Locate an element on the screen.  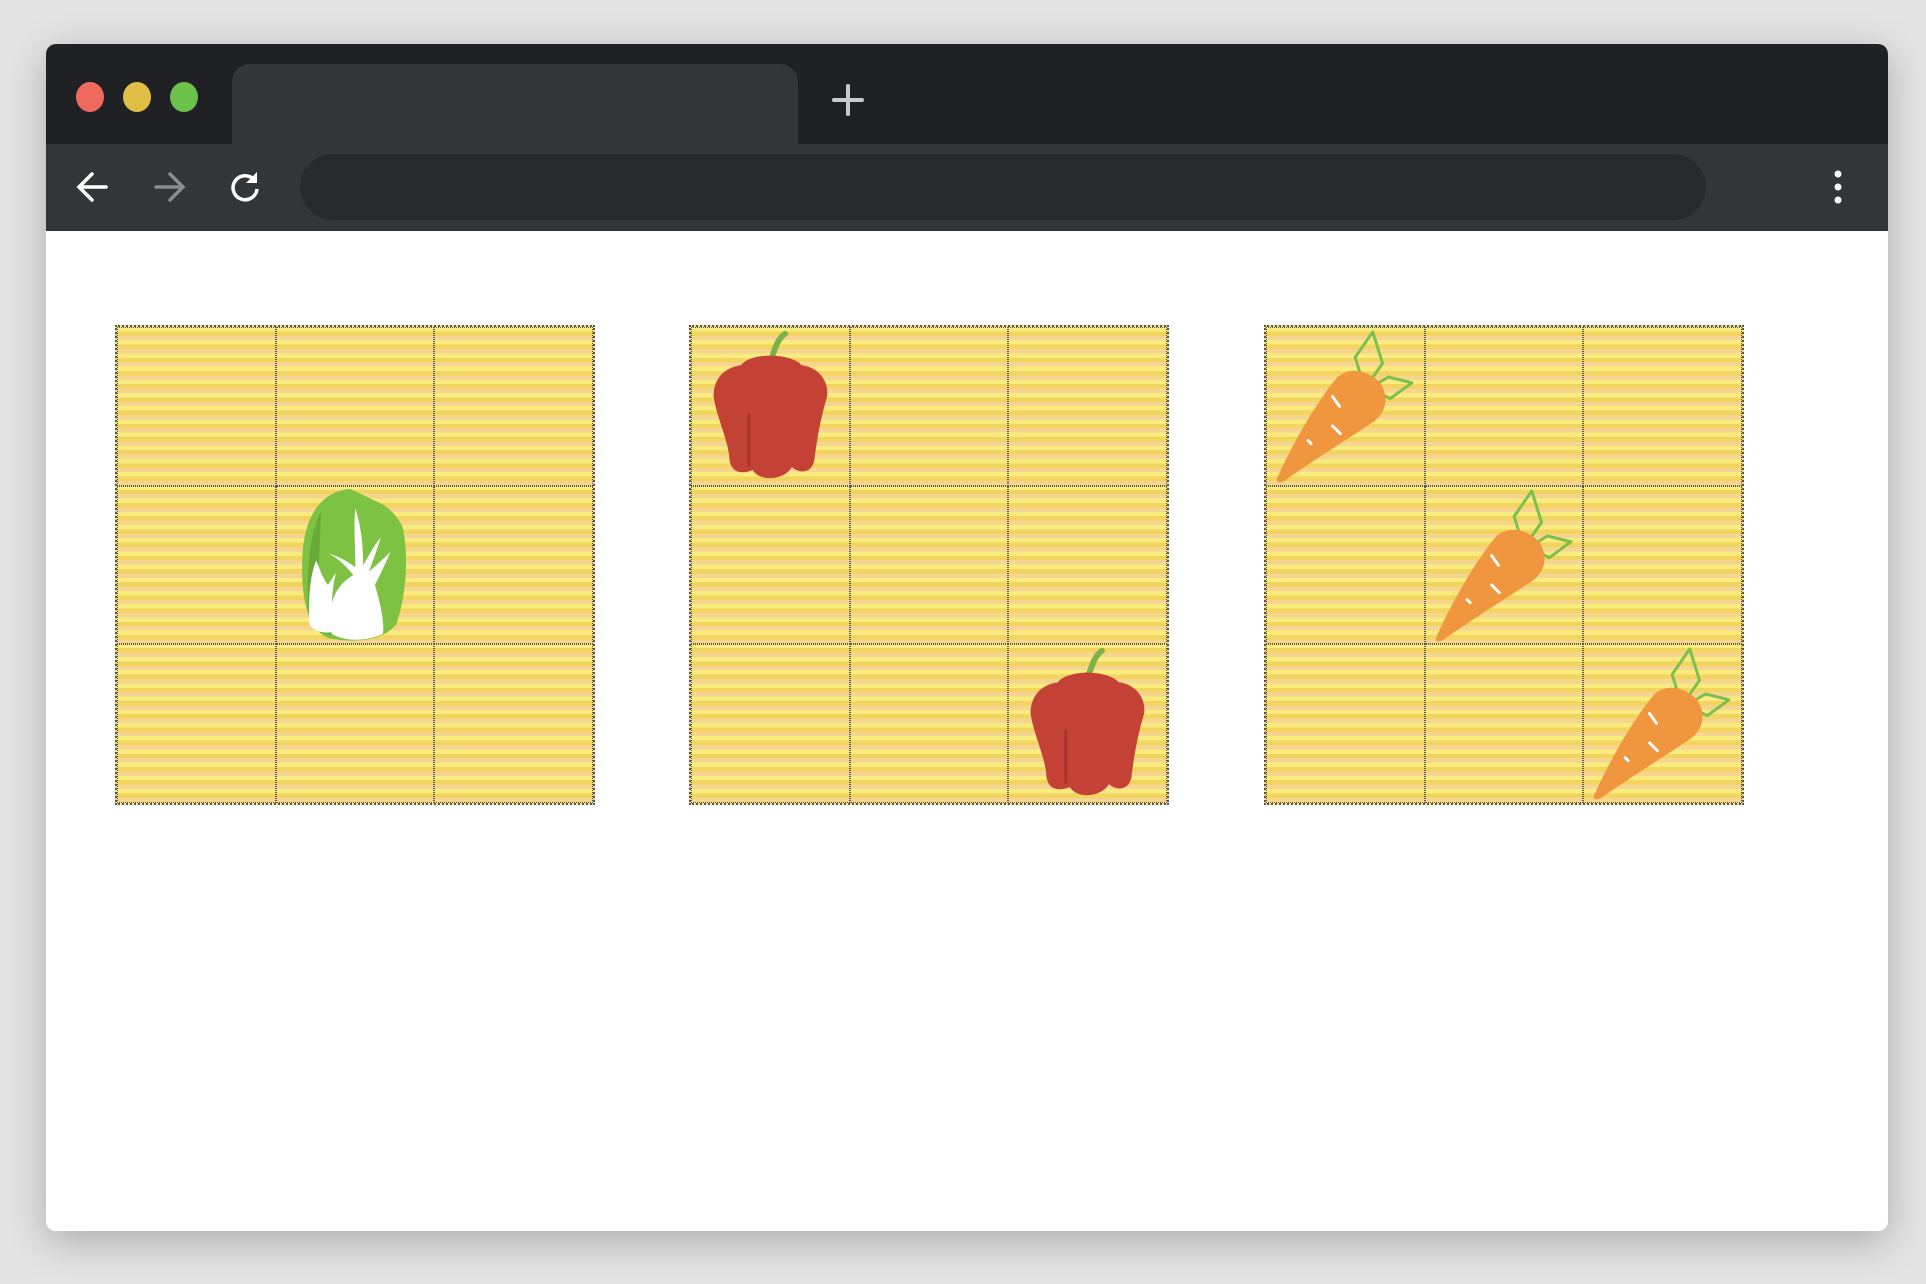
reload-icon is located at coordinates (245, 187).